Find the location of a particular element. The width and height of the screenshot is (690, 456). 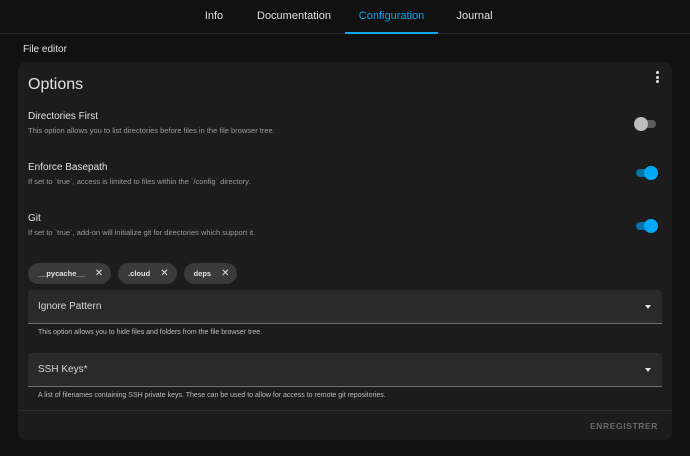

select-label: Ignore Pattern is located at coordinates (70, 306).